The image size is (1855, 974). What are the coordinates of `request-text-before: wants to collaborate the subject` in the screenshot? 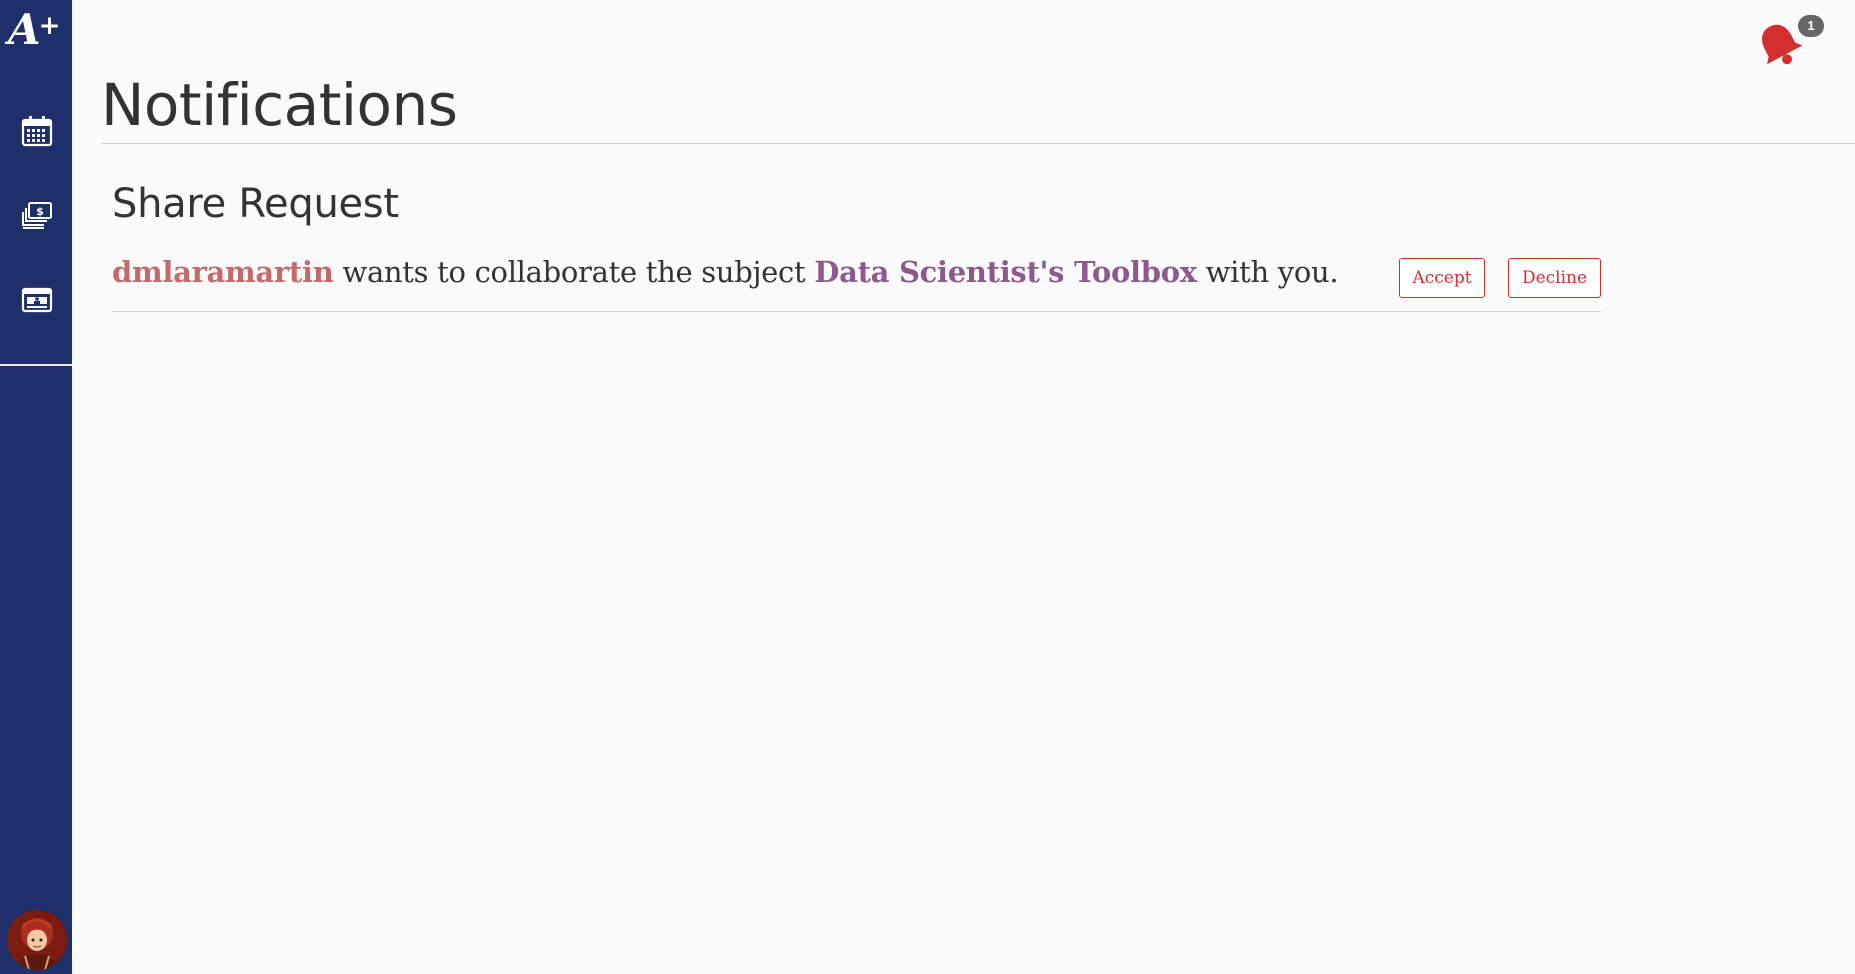 It's located at (574, 272).